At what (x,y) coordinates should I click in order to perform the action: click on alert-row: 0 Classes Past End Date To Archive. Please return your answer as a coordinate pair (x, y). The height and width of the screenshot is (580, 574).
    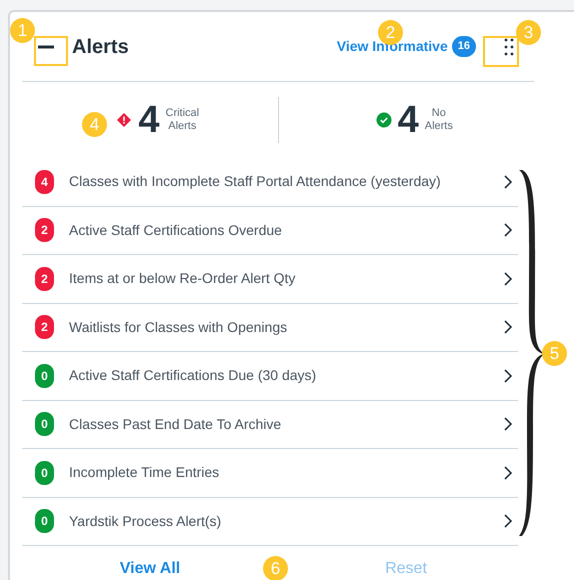
    Looking at the image, I should click on (270, 424).